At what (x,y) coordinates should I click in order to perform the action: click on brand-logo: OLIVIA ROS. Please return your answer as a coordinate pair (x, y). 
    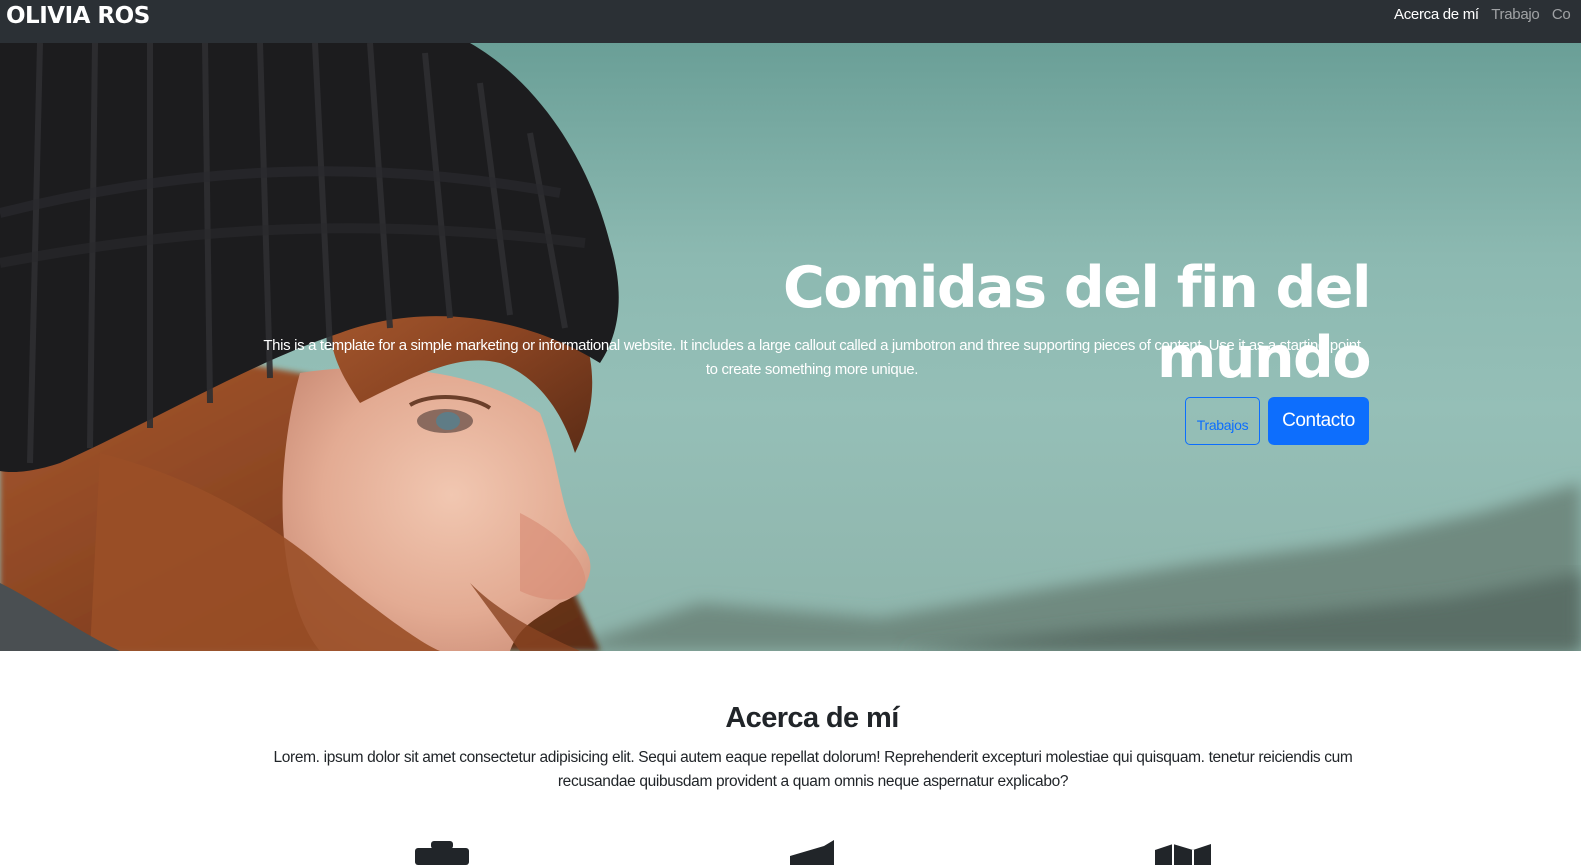
    Looking at the image, I should click on (78, 16).